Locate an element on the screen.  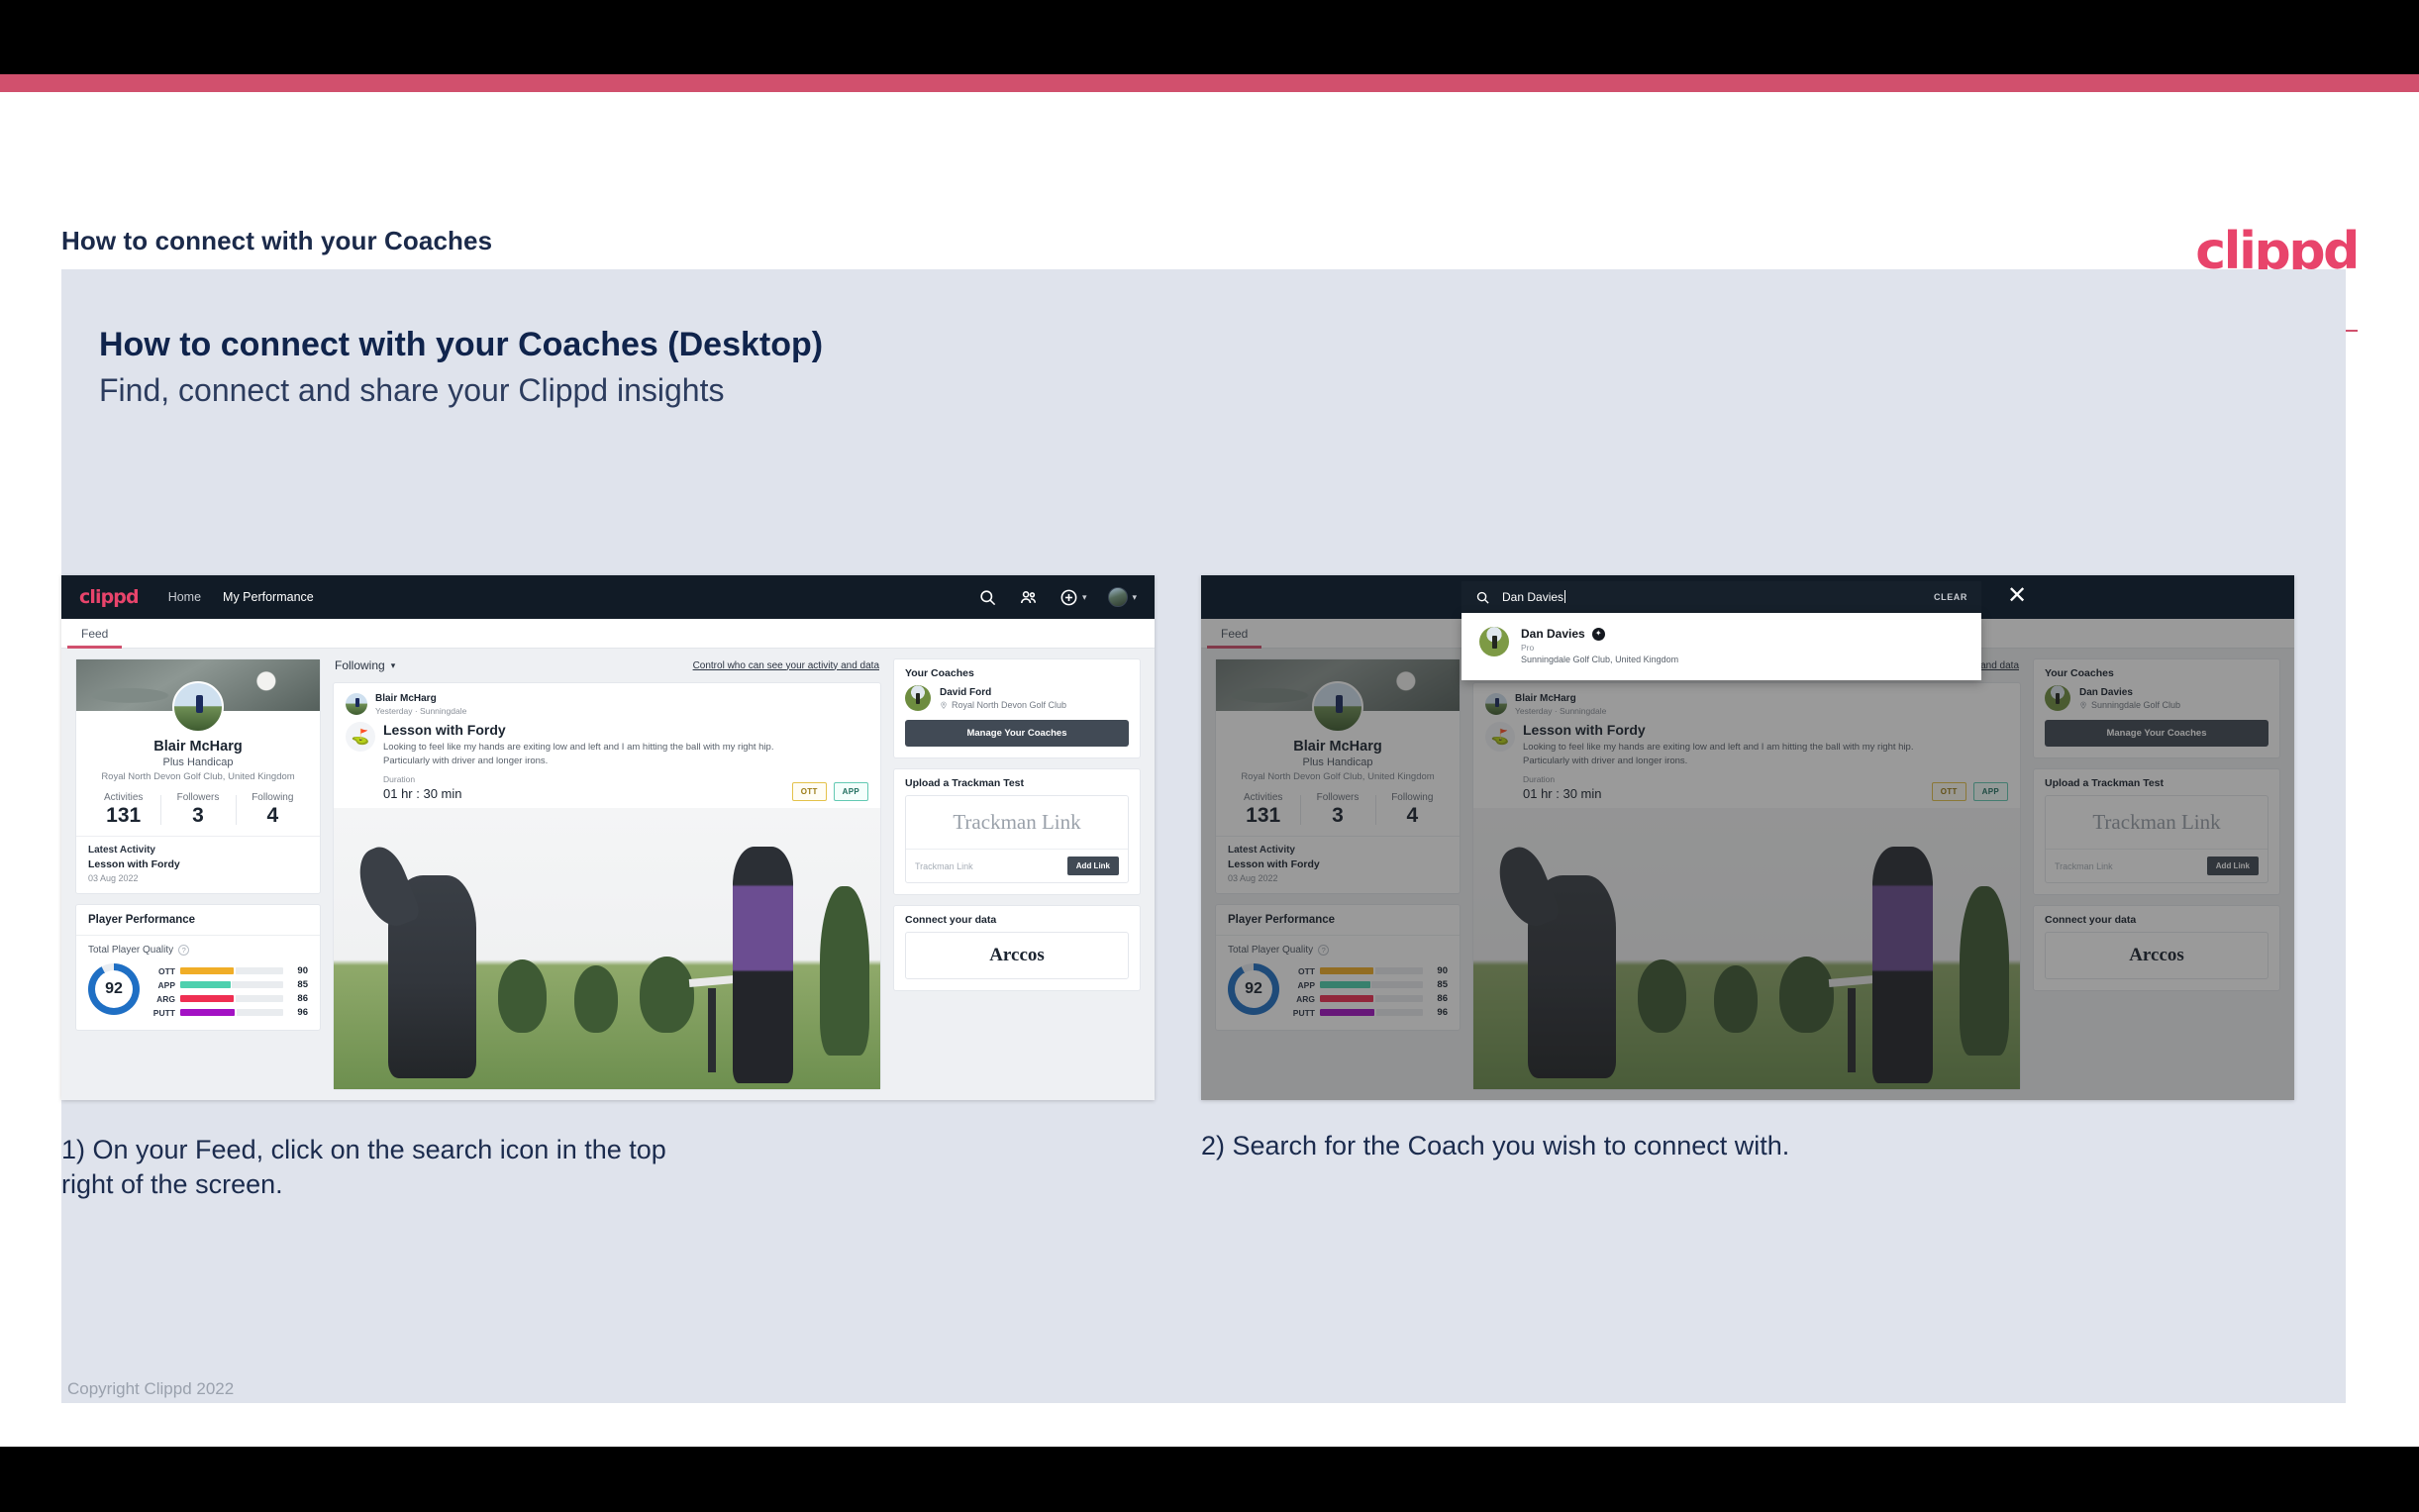
post-author-block: Blair McHarg Yesterday · Sunningdale is located at coordinates (420, 704).